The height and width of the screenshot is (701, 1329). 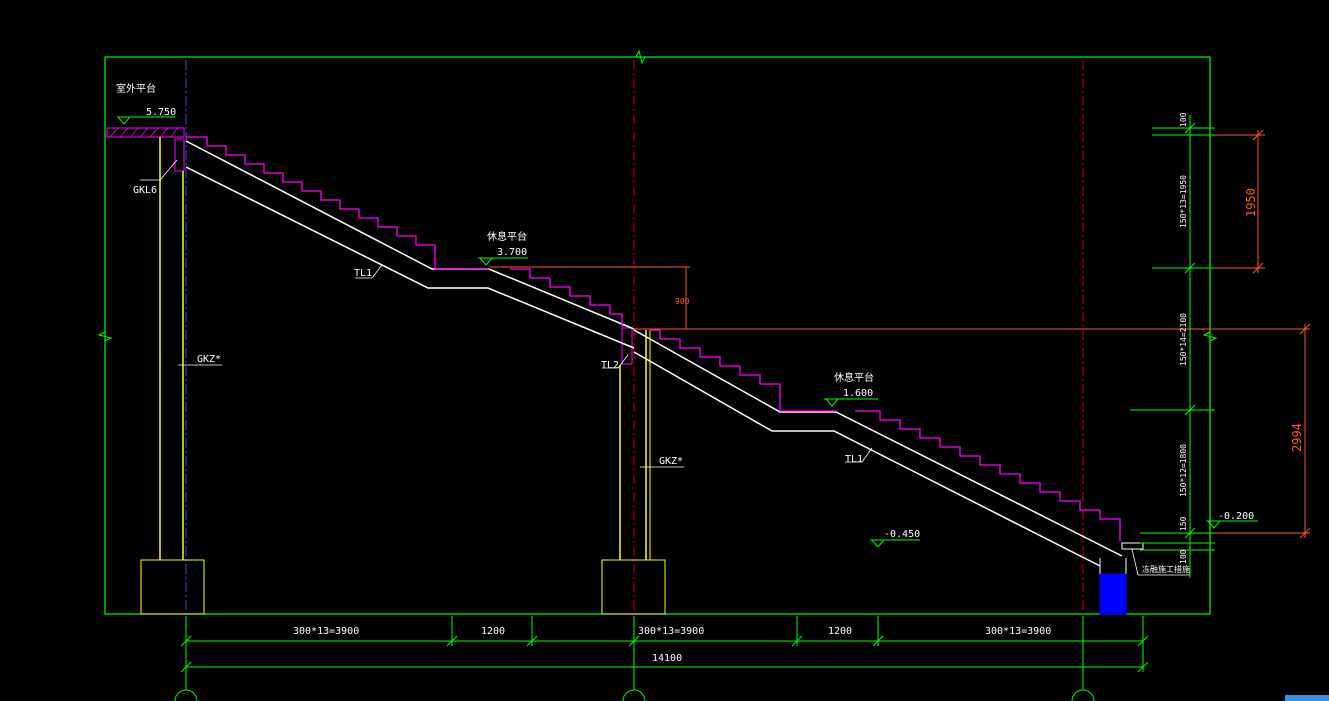 What do you see at coordinates (1251, 202) in the screenshot?
I see `dim-outer-1950: 1950` at bounding box center [1251, 202].